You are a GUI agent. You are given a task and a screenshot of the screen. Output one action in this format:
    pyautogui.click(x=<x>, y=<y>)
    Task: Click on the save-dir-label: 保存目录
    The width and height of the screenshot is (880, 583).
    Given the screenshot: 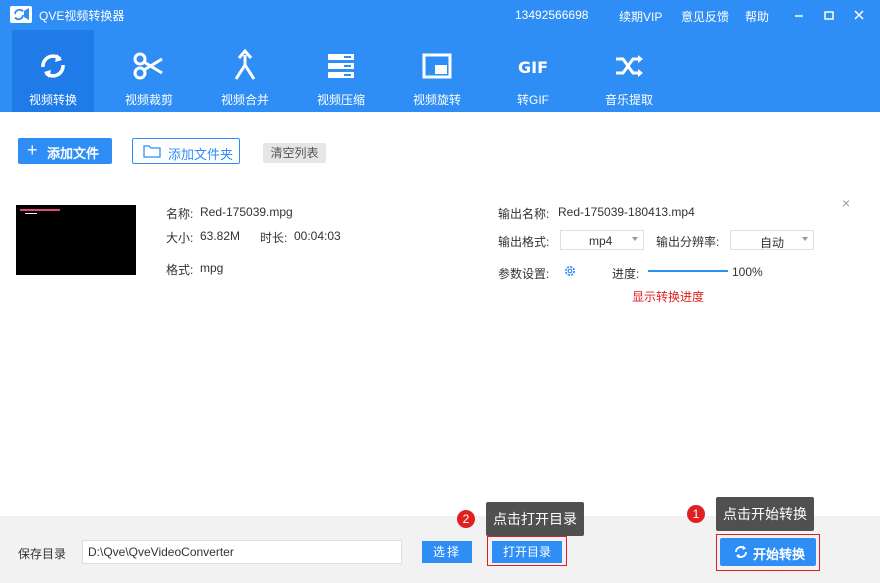 What is the action you would take?
    pyautogui.click(x=42, y=554)
    